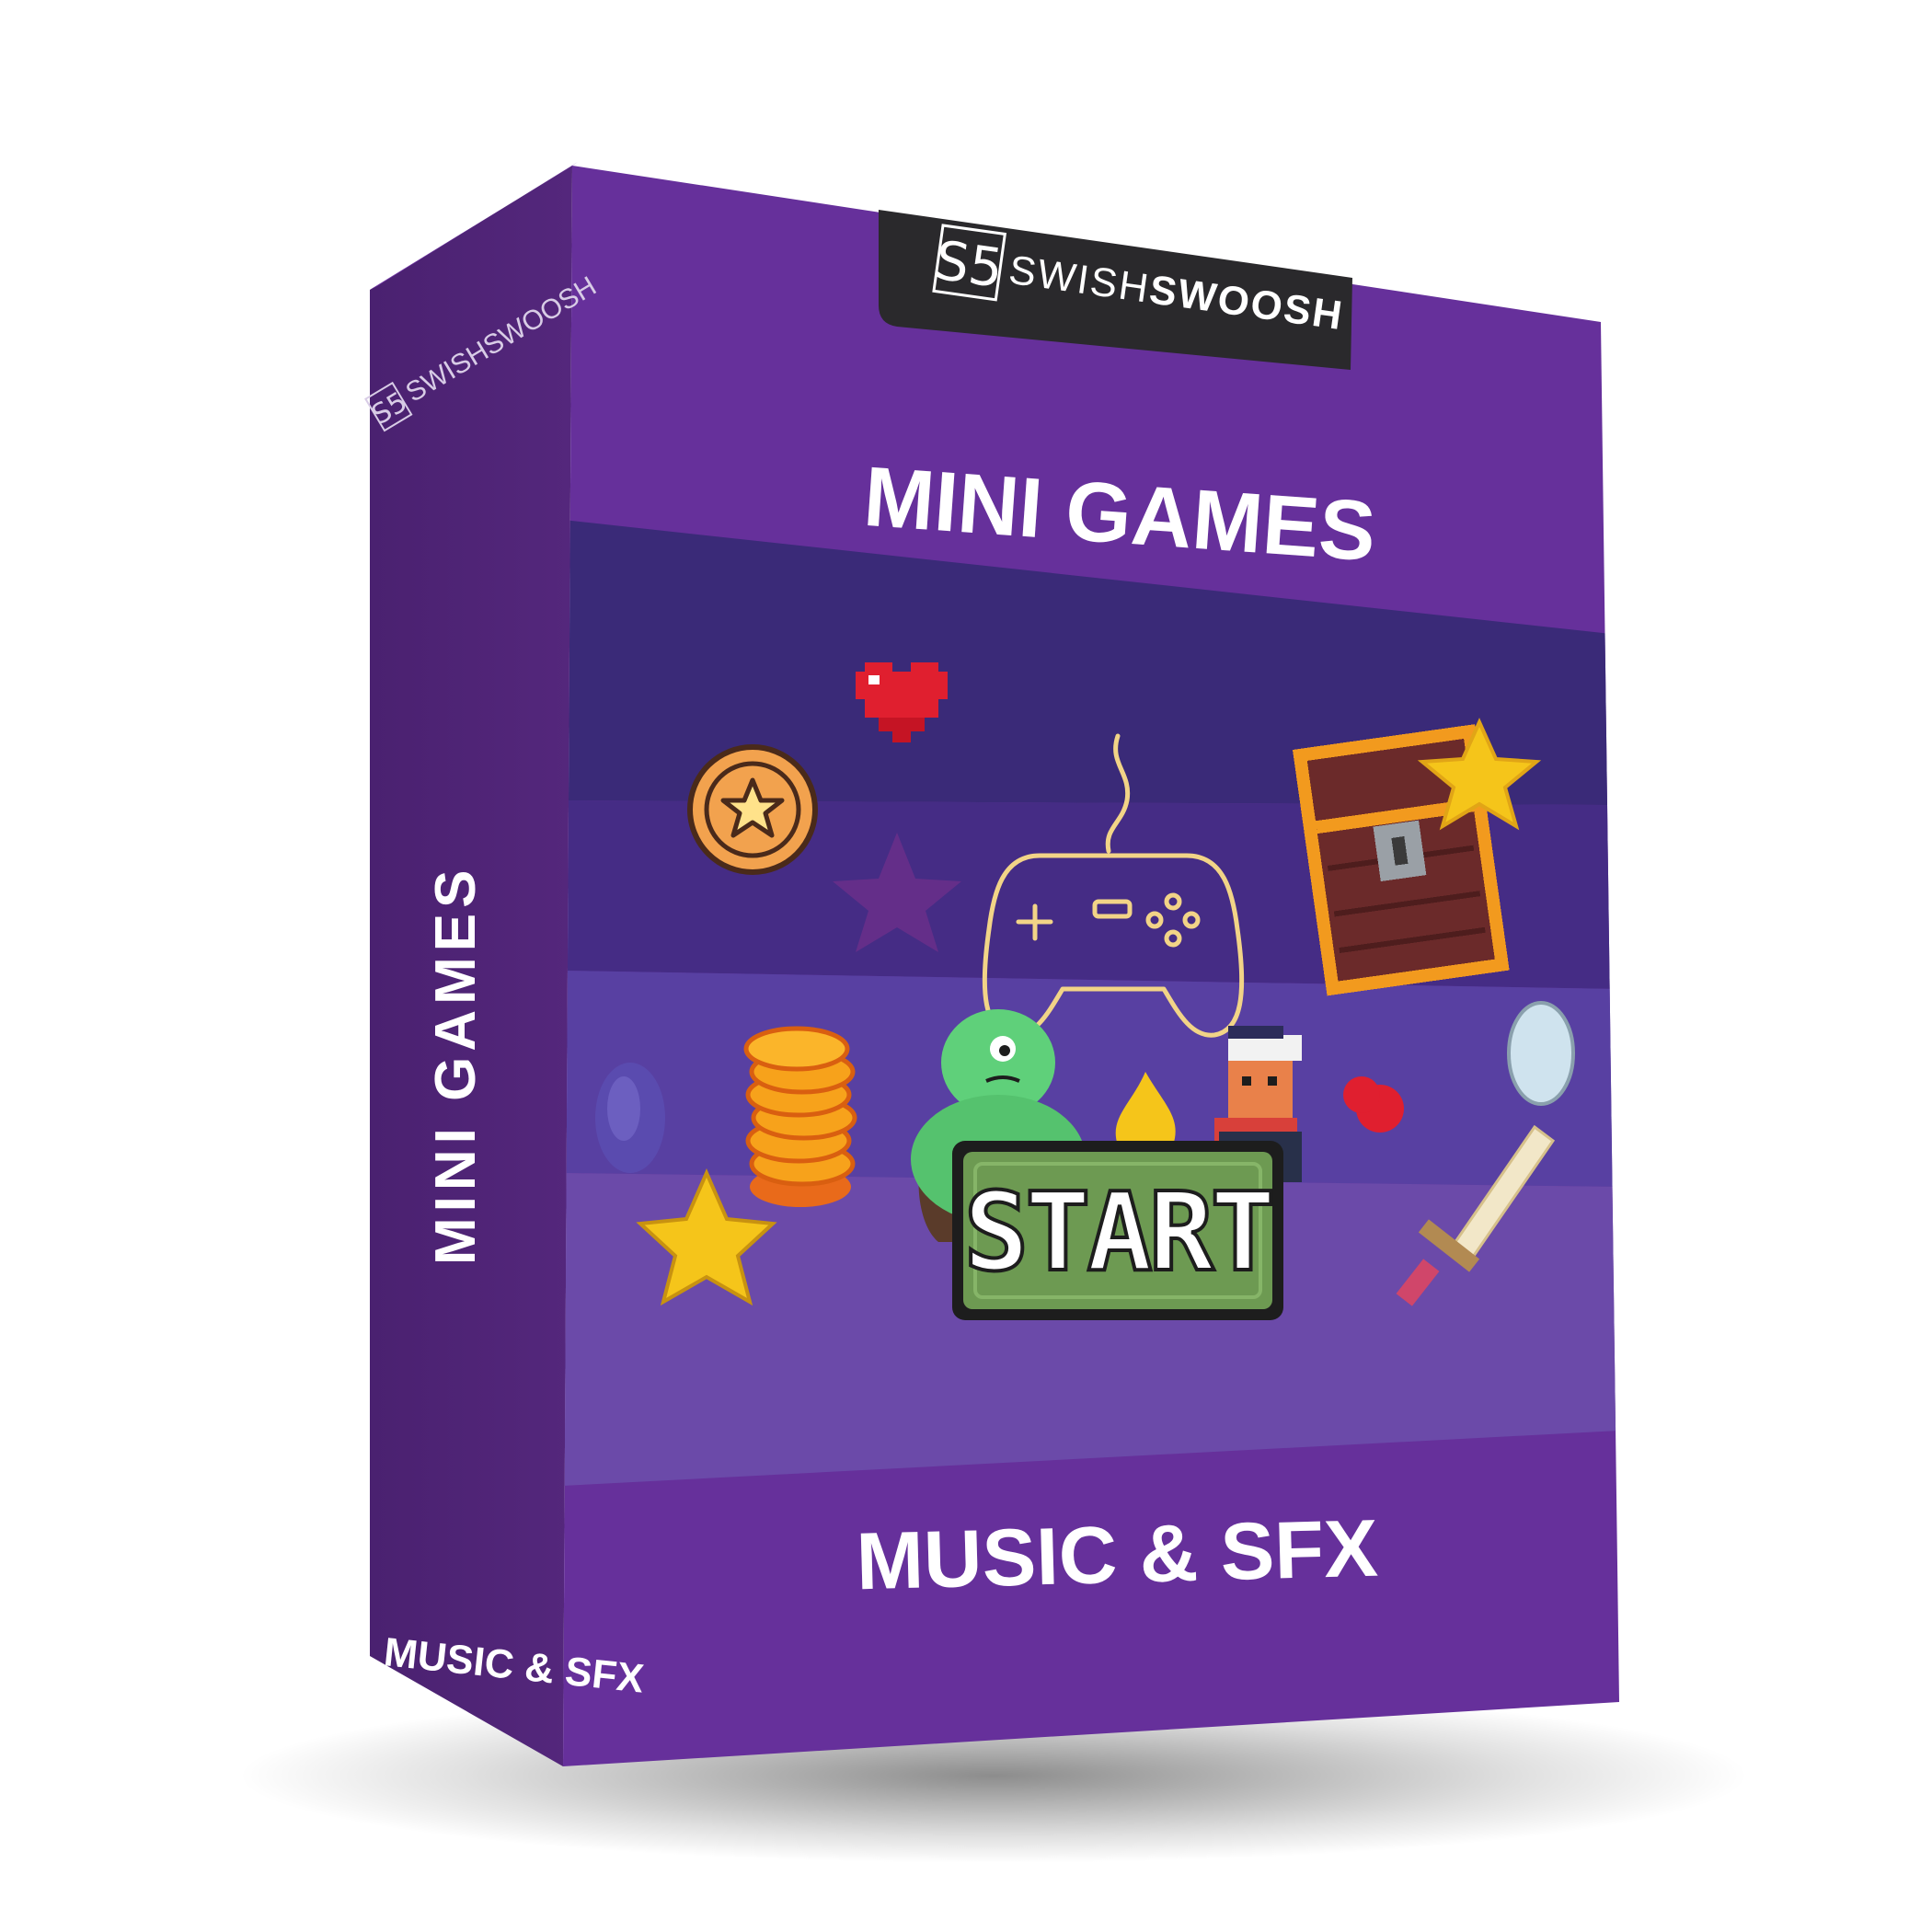  What do you see at coordinates (630, 1118) in the screenshot?
I see `gem-icon` at bounding box center [630, 1118].